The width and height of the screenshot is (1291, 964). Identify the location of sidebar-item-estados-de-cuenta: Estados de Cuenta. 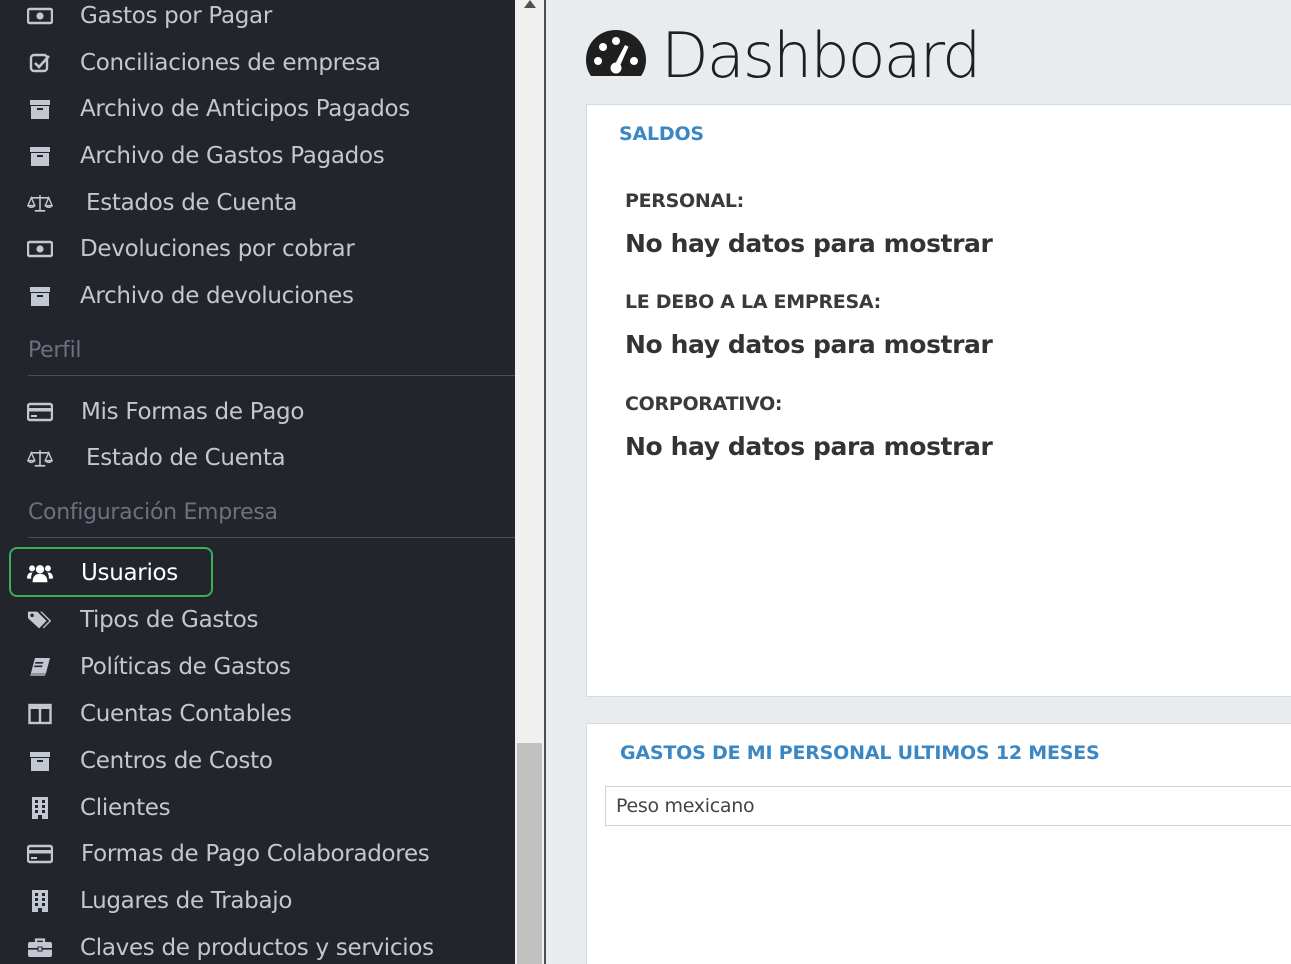
(257, 203).